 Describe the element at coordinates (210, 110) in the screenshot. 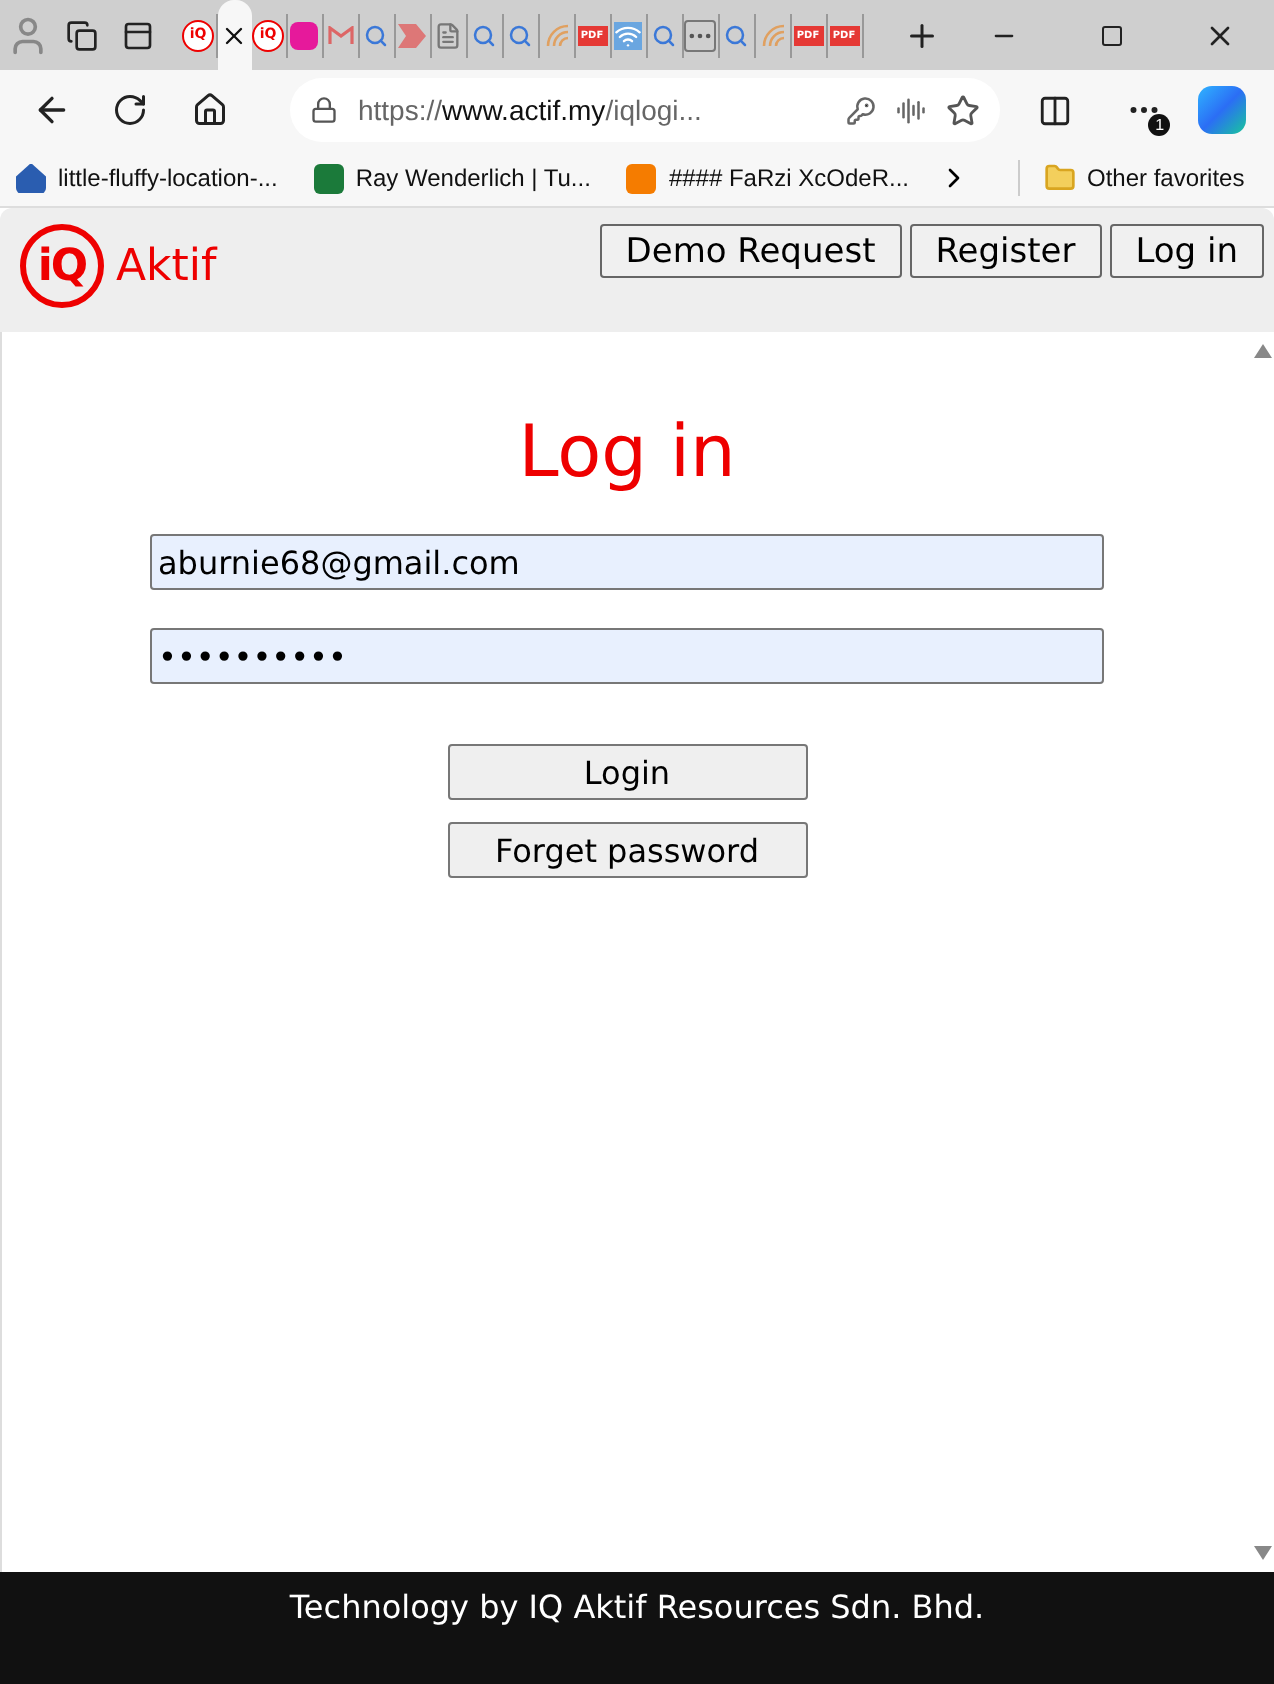

I see `home-icon` at that location.